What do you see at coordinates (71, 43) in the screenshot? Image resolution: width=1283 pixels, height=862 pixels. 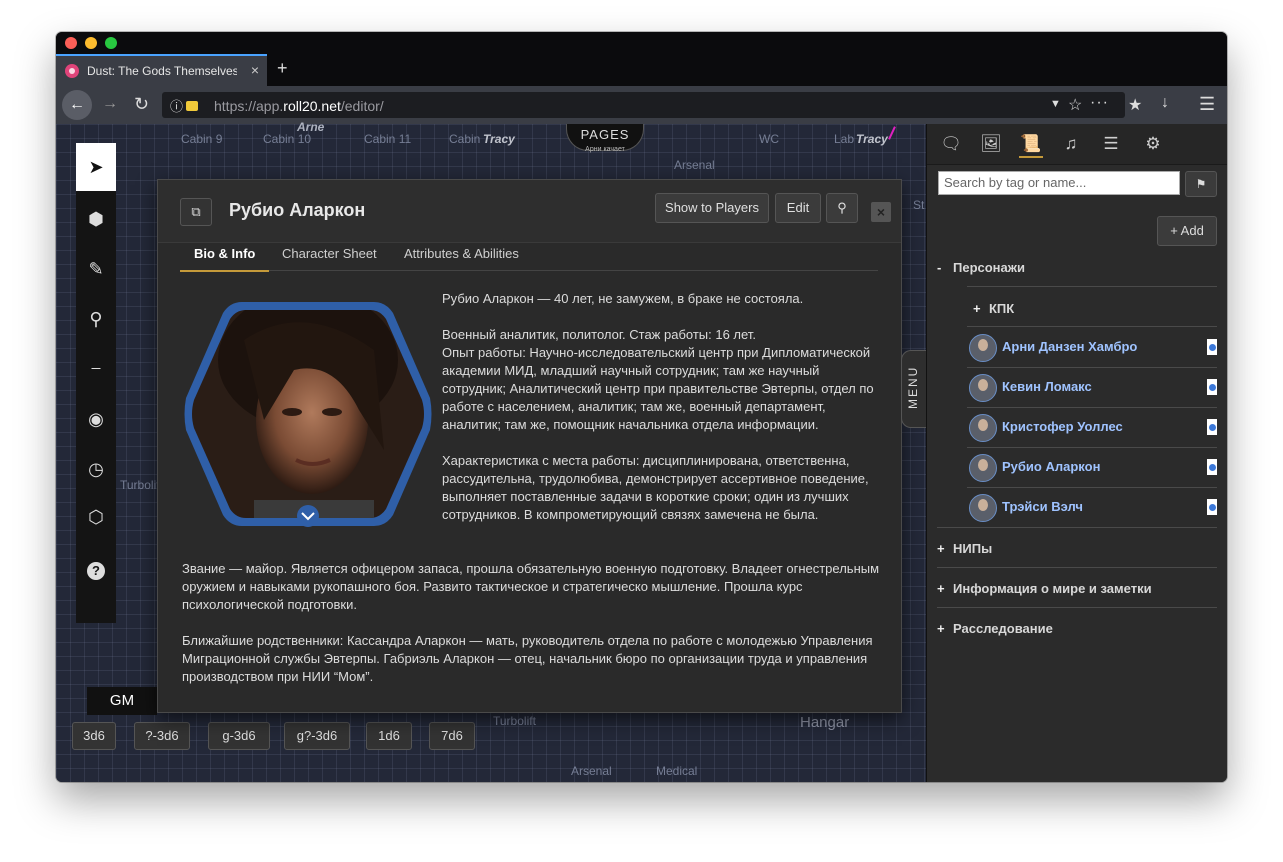 I see `close-window-button` at bounding box center [71, 43].